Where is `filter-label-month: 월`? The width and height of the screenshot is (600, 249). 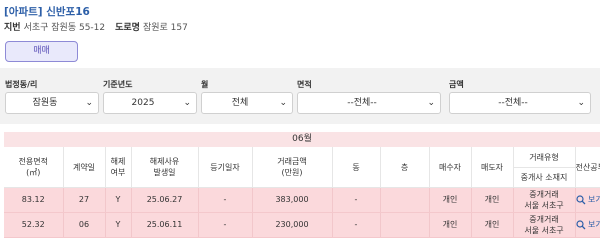
filter-label-month: 월 is located at coordinates (205, 84).